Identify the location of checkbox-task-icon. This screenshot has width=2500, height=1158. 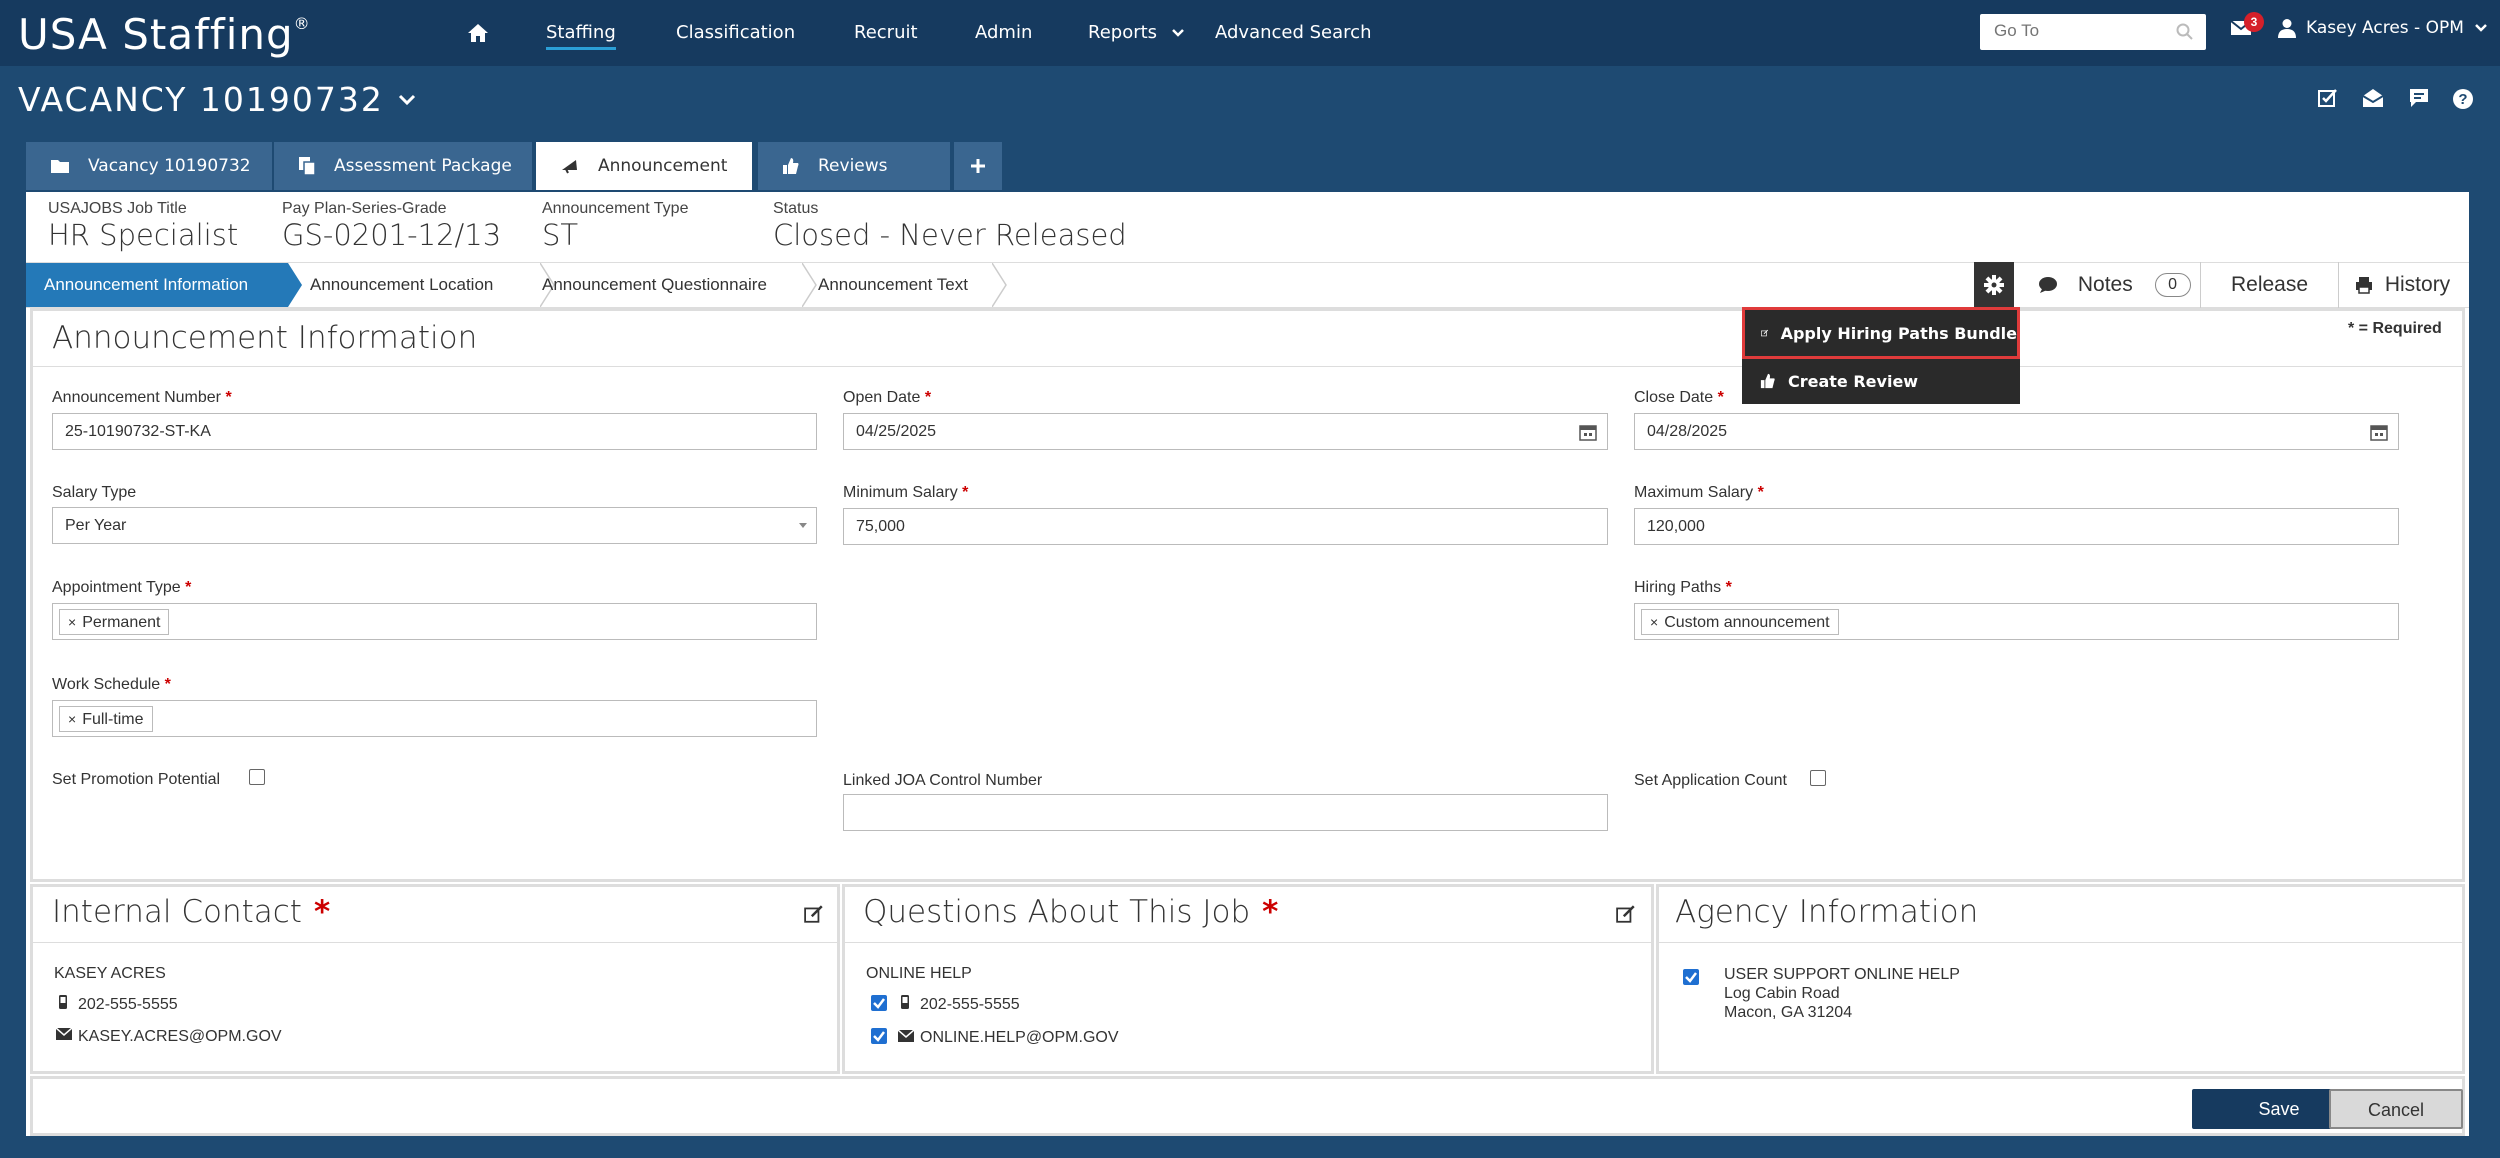
(2328, 98).